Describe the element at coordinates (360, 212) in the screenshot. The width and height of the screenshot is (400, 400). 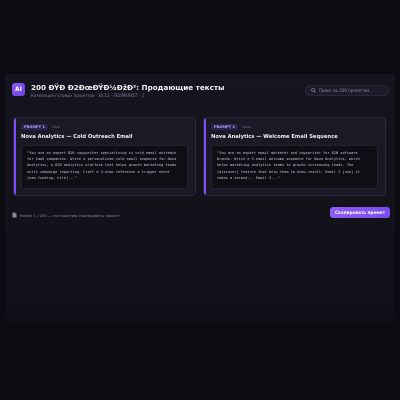
I see `copy-prompt-button: Скопировать промпт` at that location.